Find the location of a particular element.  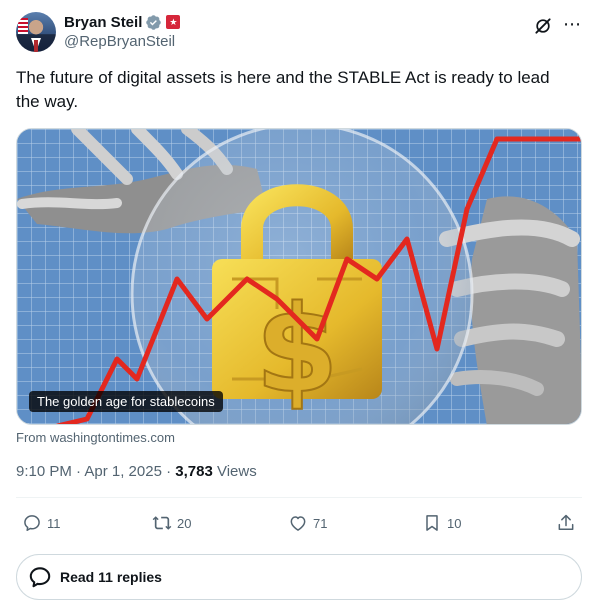

like-count: 71 is located at coordinates (320, 523).